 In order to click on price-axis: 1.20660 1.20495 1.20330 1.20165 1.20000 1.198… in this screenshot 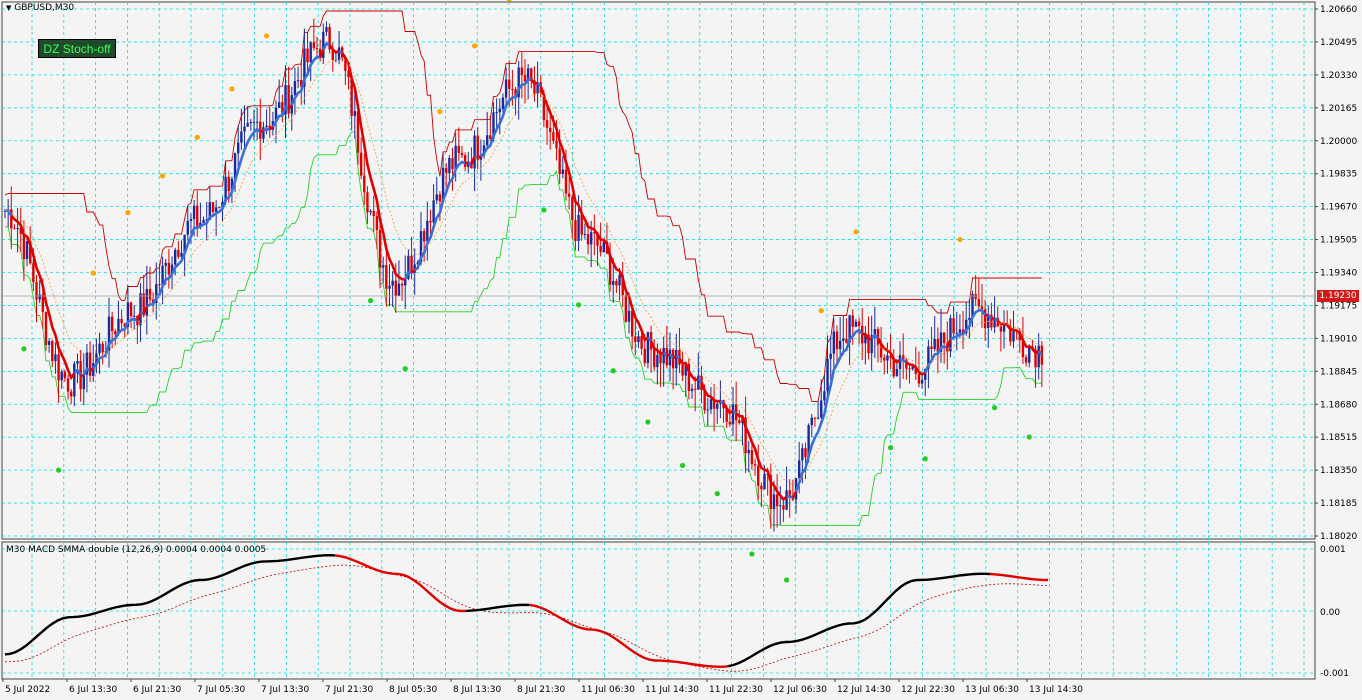, I will do `click(1336, 273)`.